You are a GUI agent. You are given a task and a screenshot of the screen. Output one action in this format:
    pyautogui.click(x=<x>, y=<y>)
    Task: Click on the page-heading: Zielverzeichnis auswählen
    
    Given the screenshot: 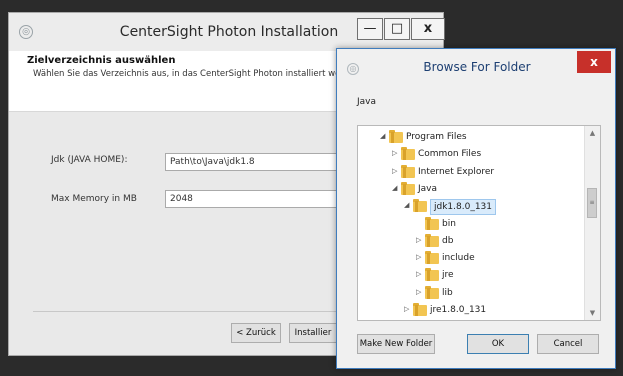 What is the action you would take?
    pyautogui.click(x=101, y=60)
    